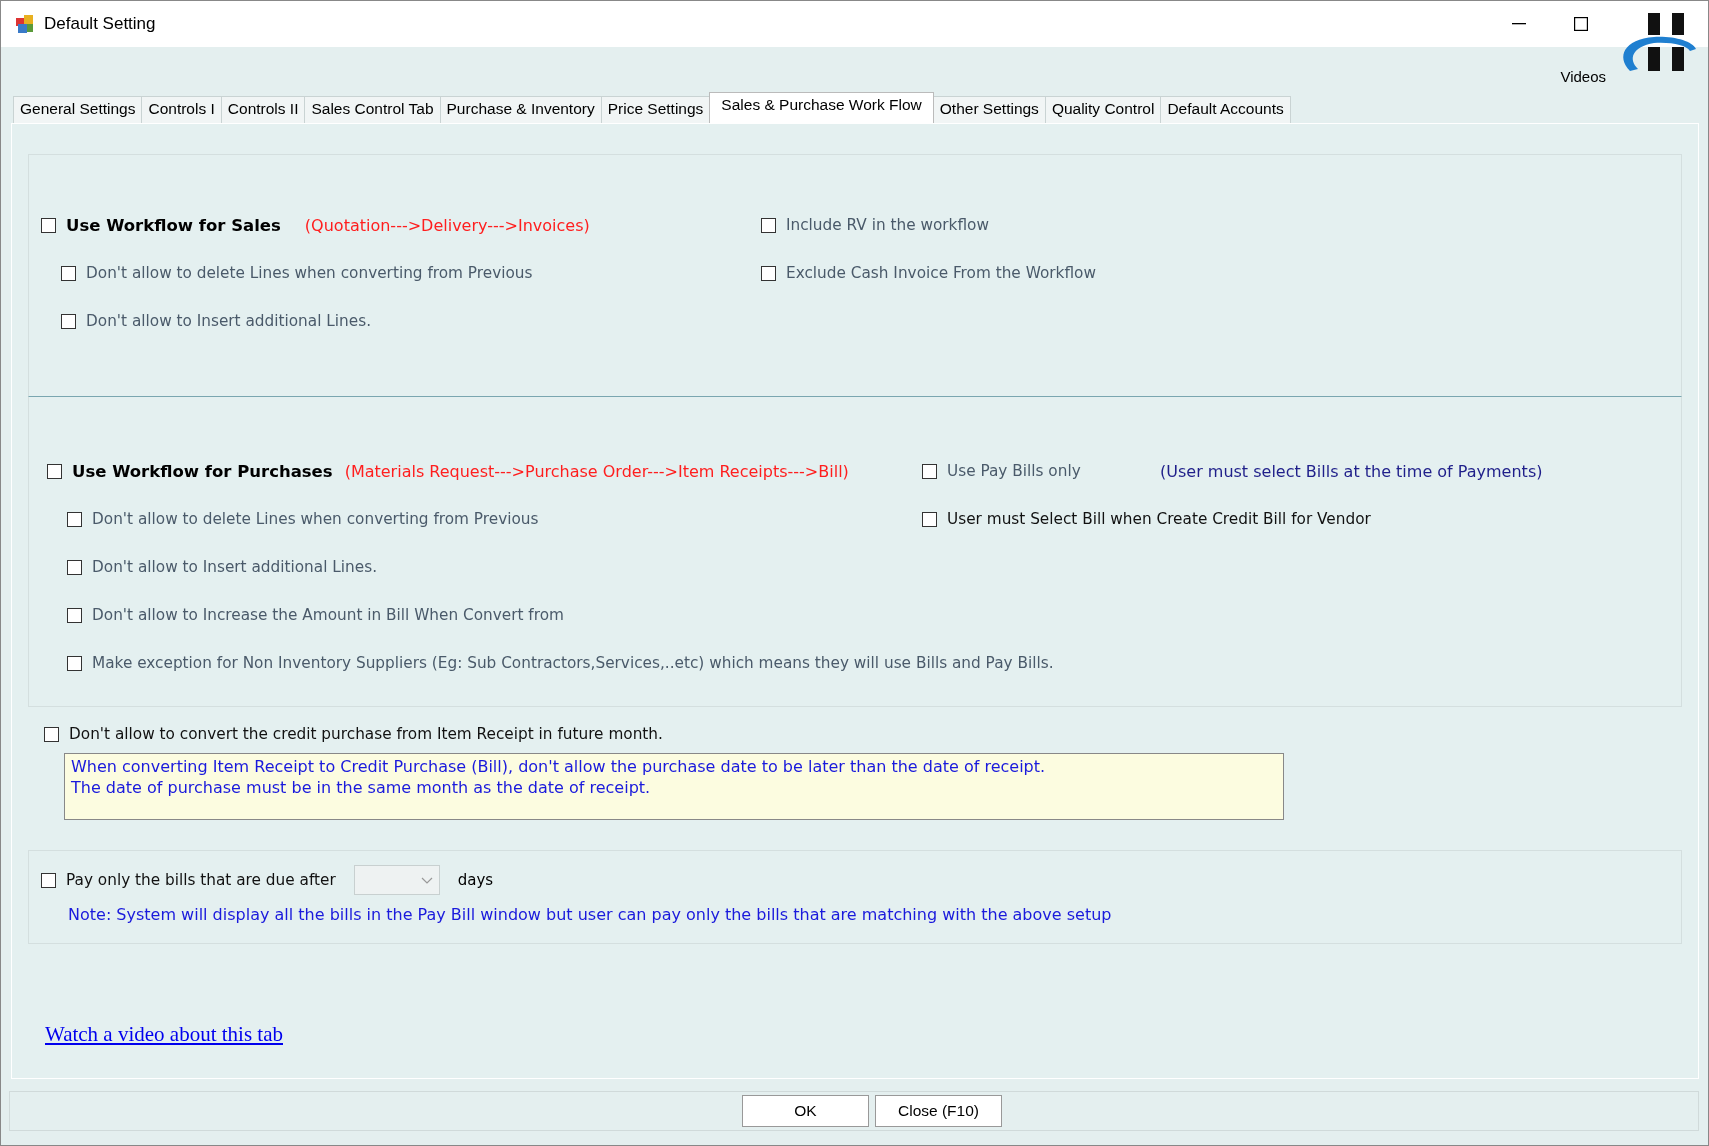 This screenshot has height=1146, width=1709. What do you see at coordinates (674, 786) in the screenshot?
I see `info-note: When converting Item Receipt to Credit Purchase (Bill), don't allow the purchase date to be later than the date of receipt. The date of purchase must be in the same month as the date of receipt.` at bounding box center [674, 786].